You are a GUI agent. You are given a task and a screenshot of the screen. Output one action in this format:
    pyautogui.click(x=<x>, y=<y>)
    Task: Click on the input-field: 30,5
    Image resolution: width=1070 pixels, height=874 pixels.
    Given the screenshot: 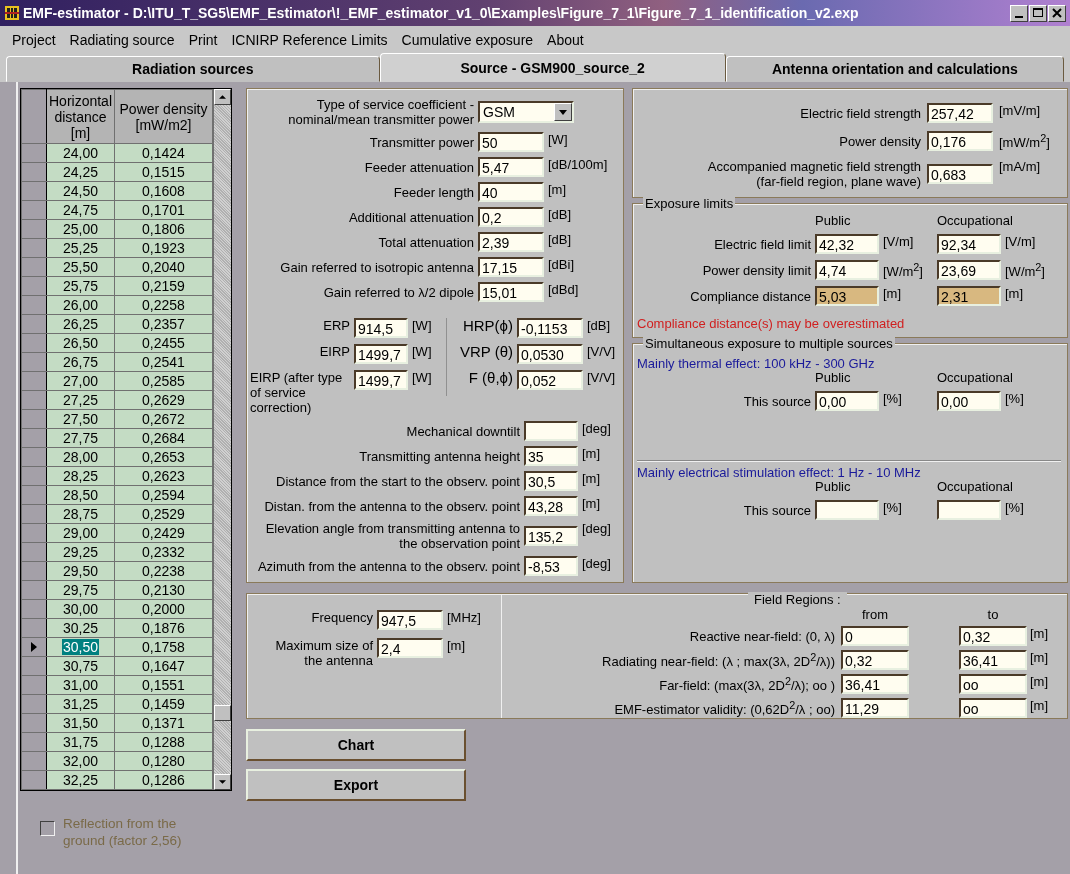 What is the action you would take?
    pyautogui.click(x=551, y=481)
    